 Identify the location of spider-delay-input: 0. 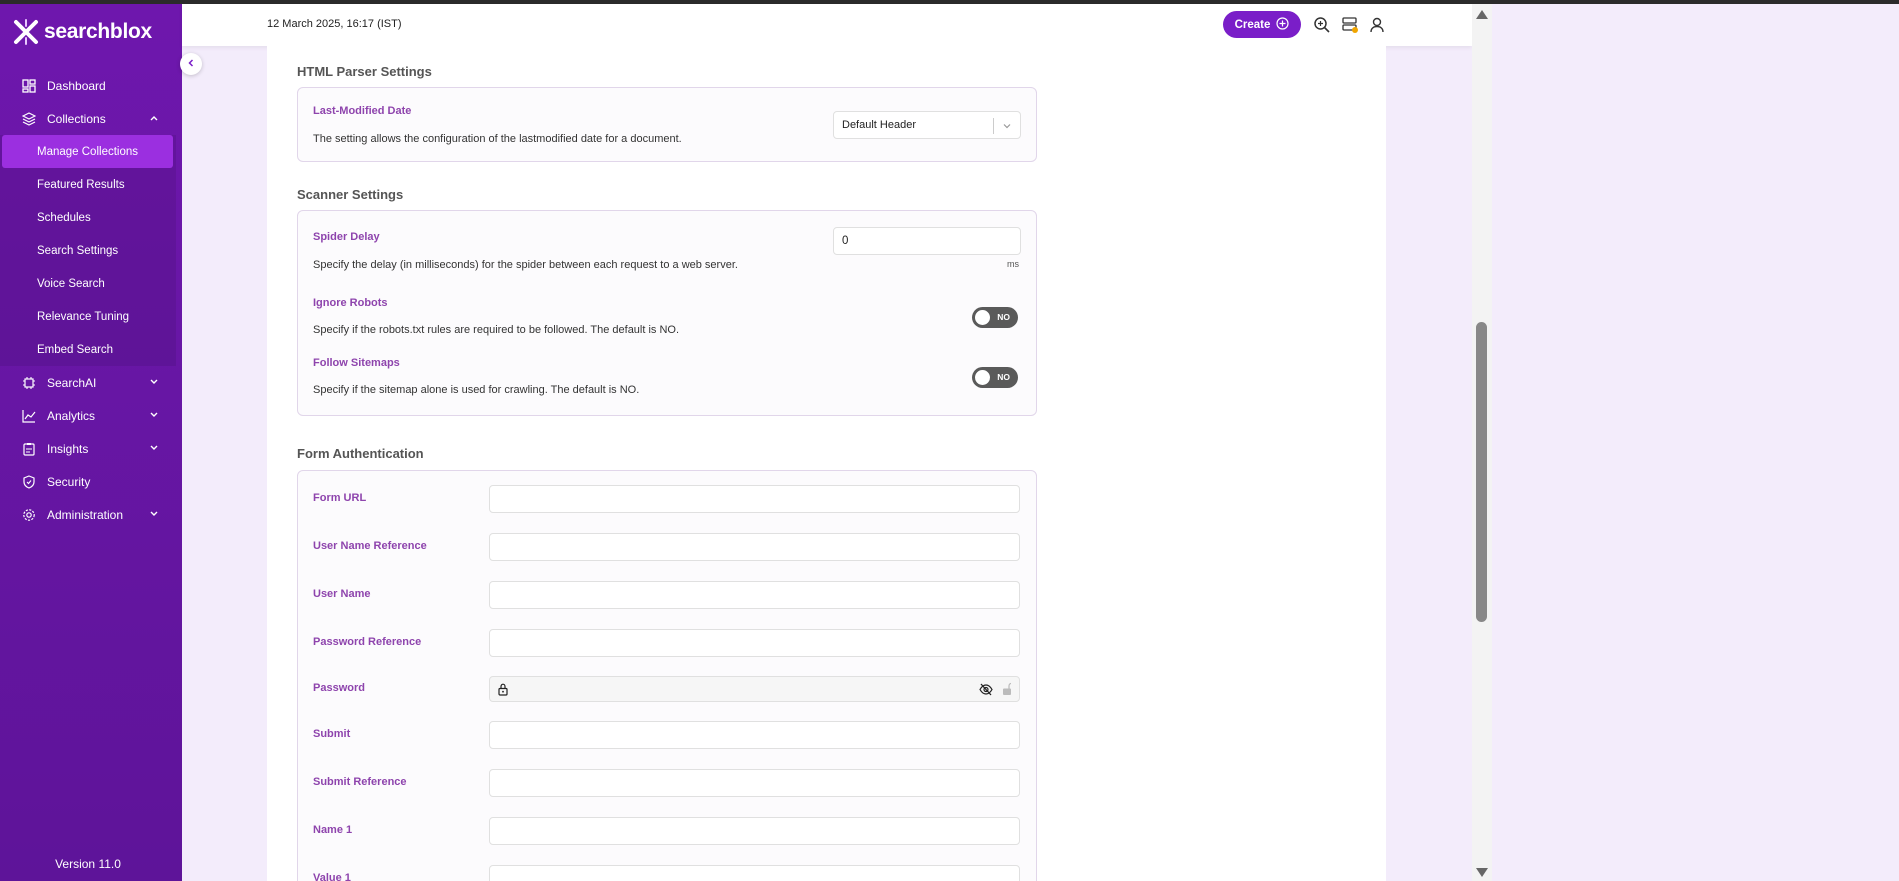
(927, 241).